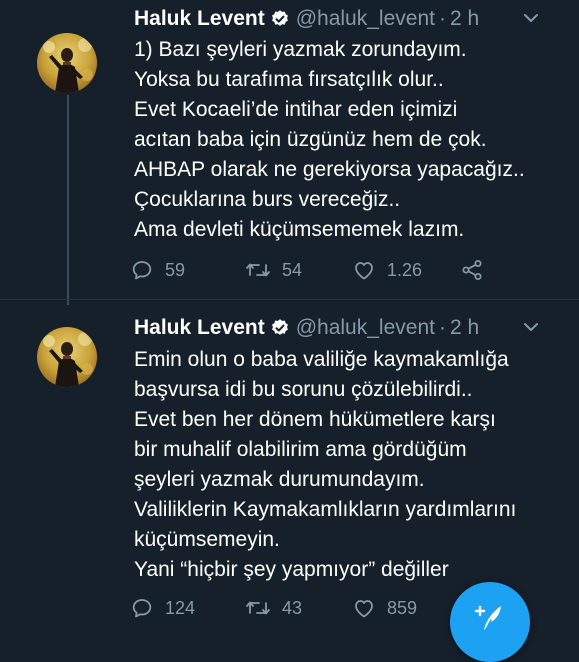 This screenshot has width=579, height=662. I want to click on tweet-text-line: Emin olun o baba valiliğe kaymakamlığa, so click(321, 359).